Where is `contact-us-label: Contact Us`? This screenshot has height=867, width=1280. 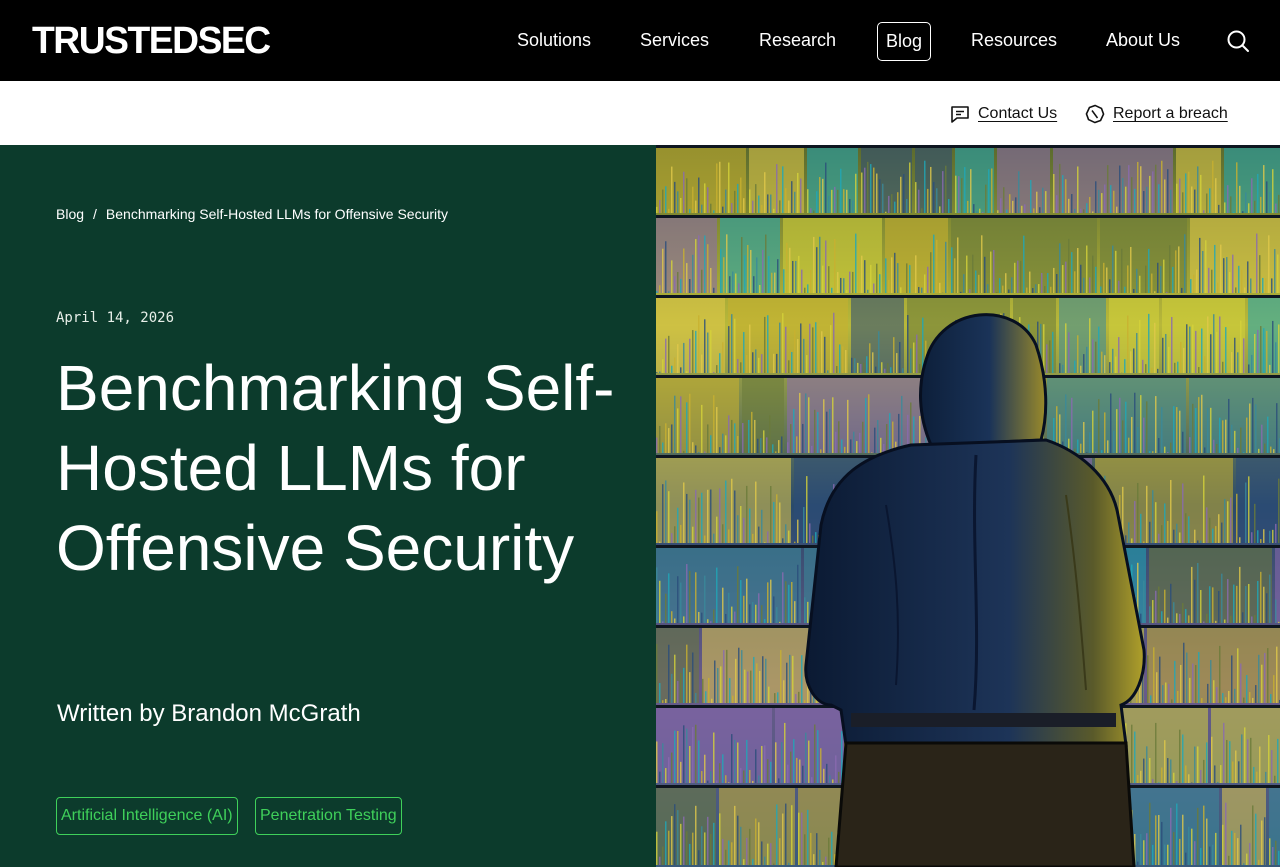 contact-us-label: Contact Us is located at coordinates (1018, 113).